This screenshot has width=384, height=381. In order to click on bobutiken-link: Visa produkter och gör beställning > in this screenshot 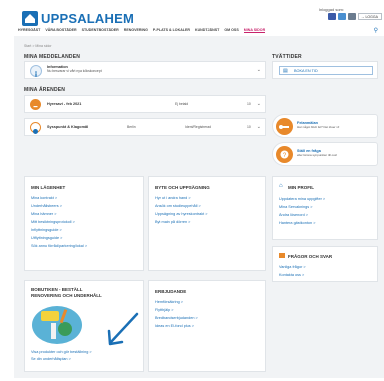, I will do `click(61, 352)`.